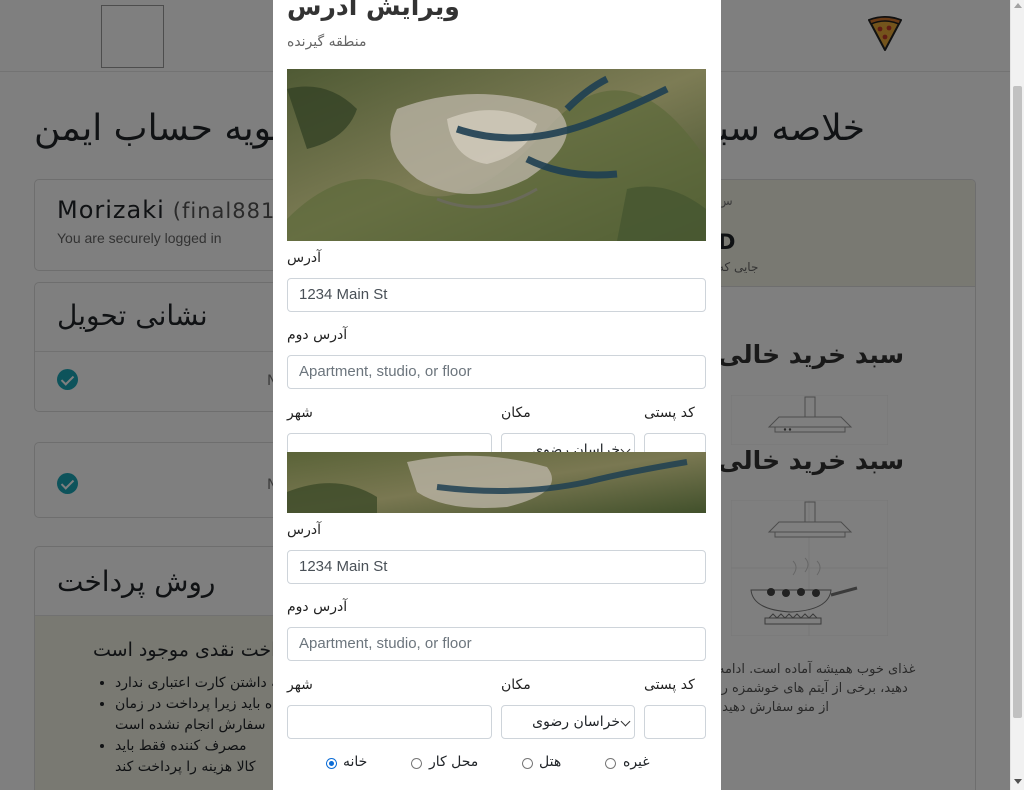 This screenshot has width=1024, height=790. I want to click on page-scrollbar, so click(1017, 395).